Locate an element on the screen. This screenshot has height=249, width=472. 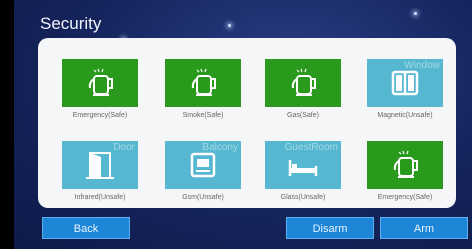
door-icon is located at coordinates (100, 165).